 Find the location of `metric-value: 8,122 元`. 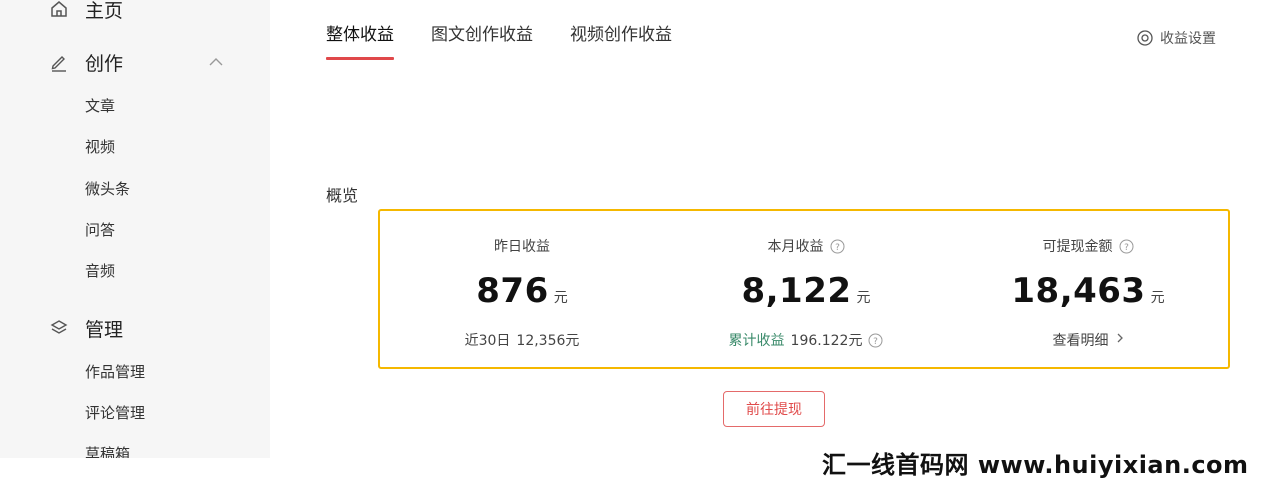

metric-value: 8,122 元 is located at coordinates (806, 291).